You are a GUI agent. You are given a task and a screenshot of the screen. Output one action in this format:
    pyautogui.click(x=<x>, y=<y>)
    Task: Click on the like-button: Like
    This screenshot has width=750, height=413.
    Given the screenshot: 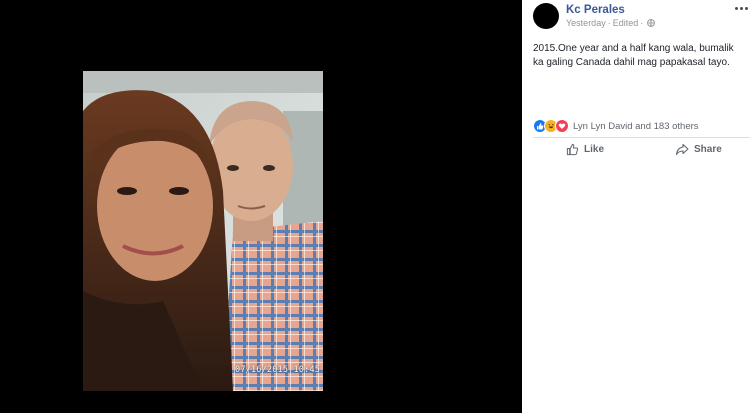 What is the action you would take?
    pyautogui.click(x=585, y=149)
    